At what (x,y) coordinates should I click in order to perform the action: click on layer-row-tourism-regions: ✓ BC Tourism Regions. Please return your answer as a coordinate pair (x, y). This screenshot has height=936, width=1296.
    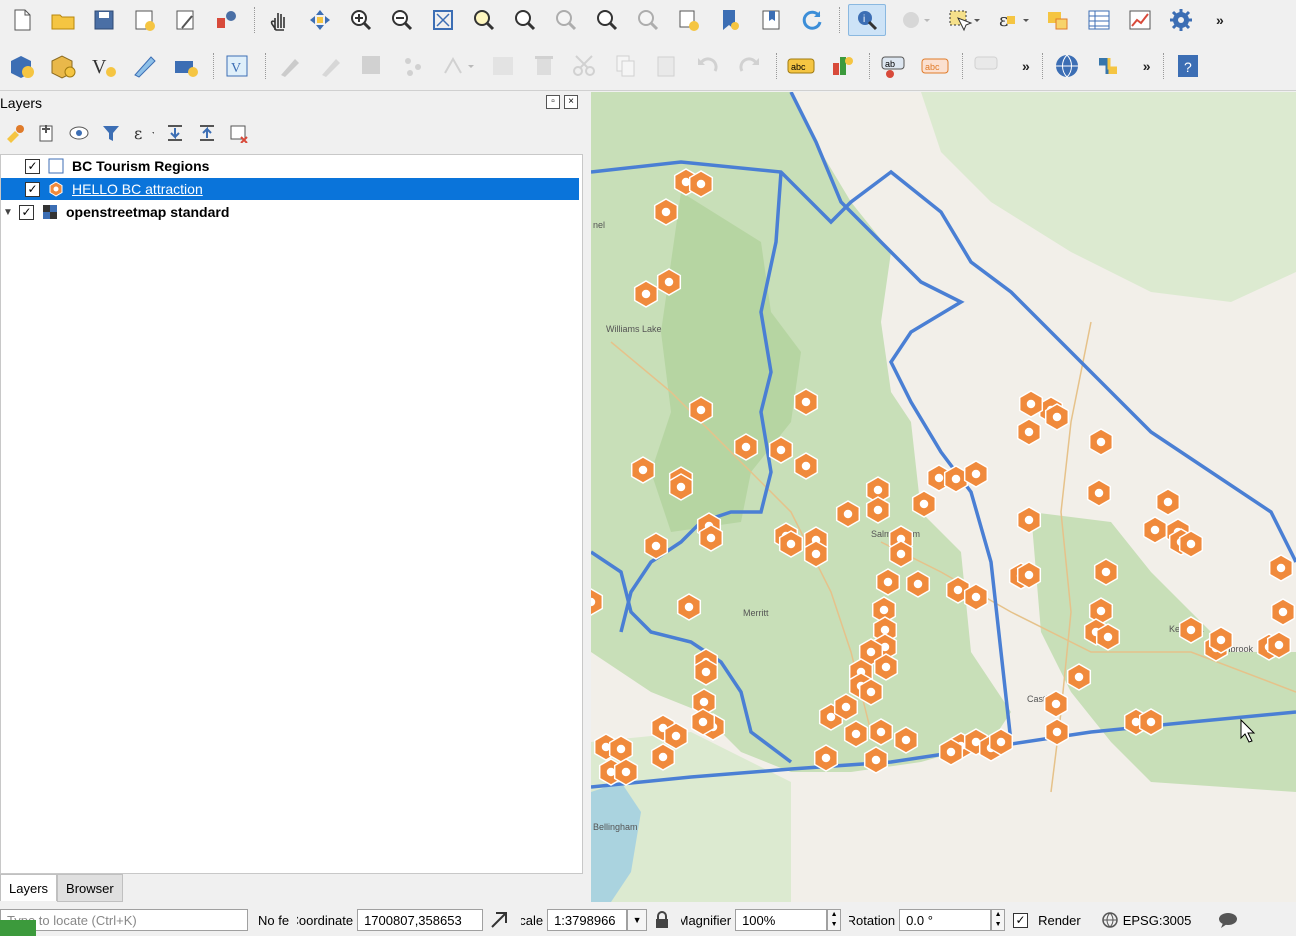
    Looking at the image, I should click on (290, 166).